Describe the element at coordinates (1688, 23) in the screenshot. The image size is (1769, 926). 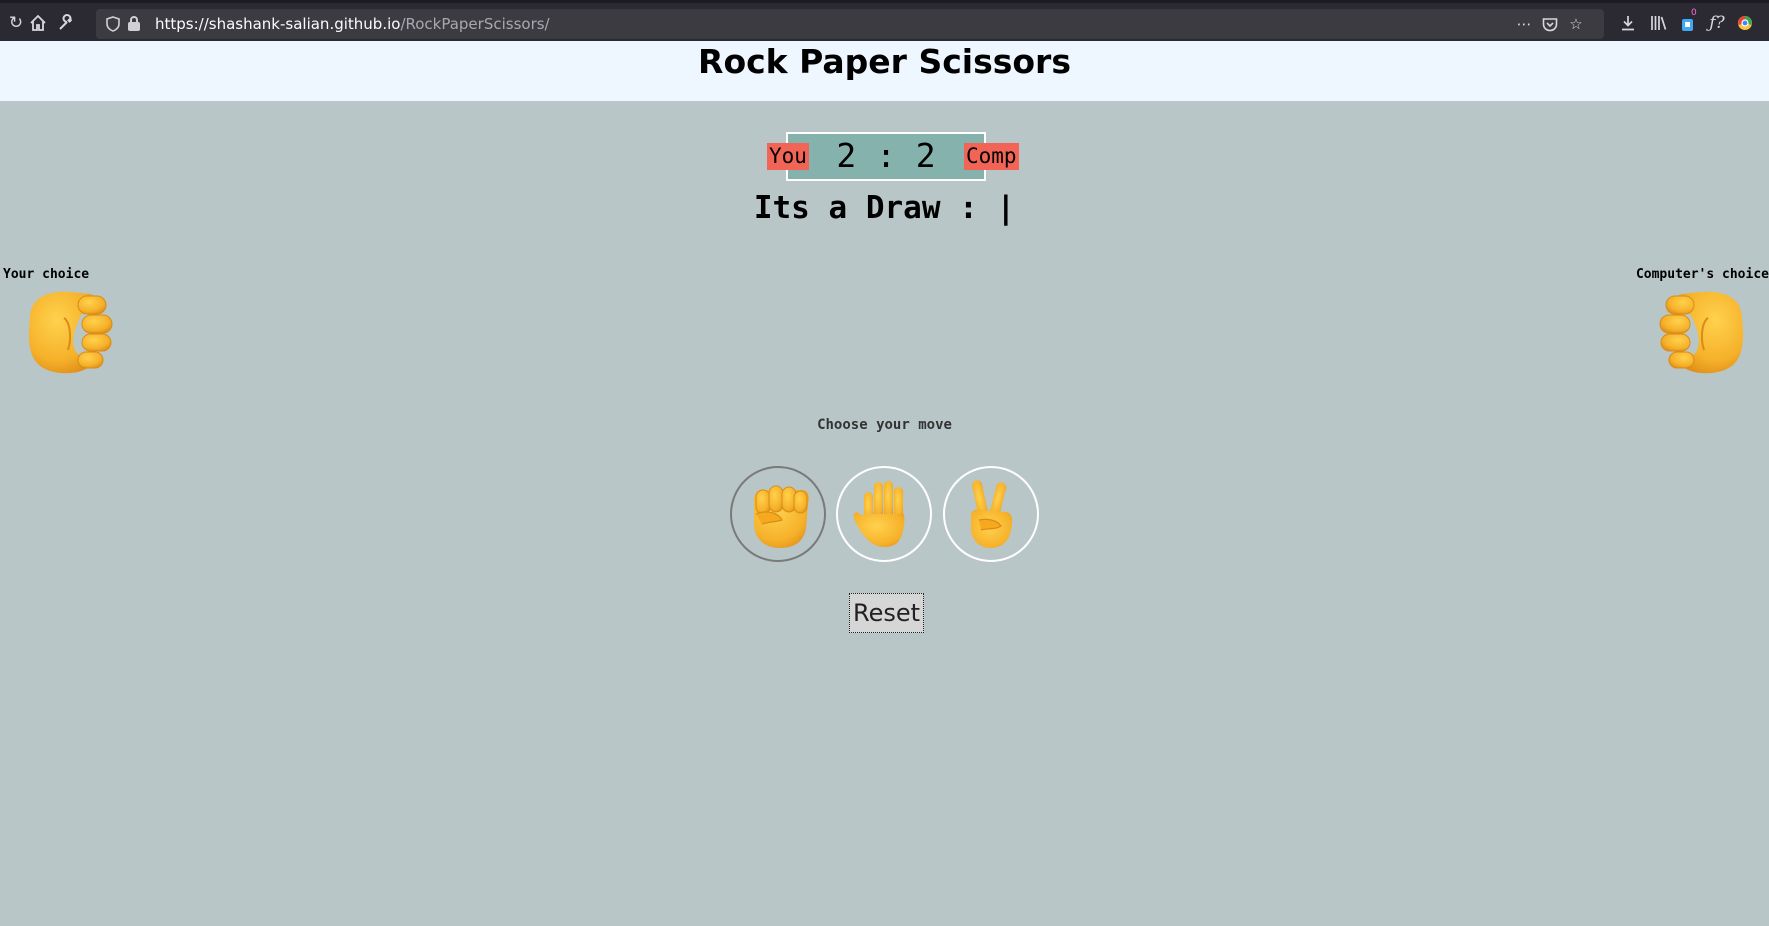
I see `extension-icon: 0` at that location.